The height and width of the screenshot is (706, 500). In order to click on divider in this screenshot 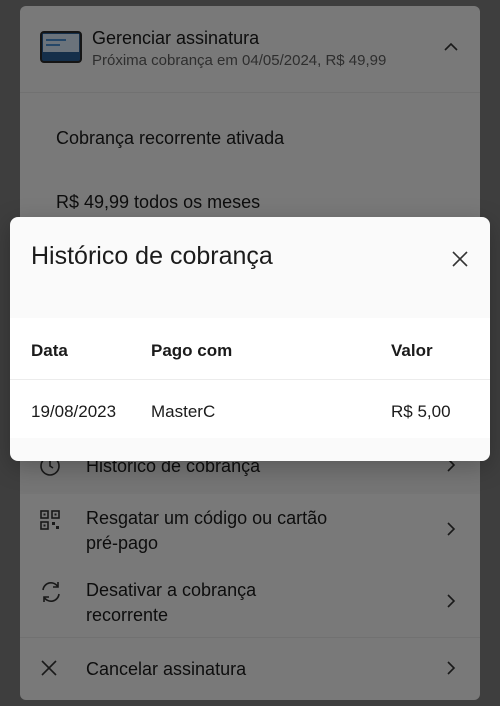, I will do `click(250, 379)`.